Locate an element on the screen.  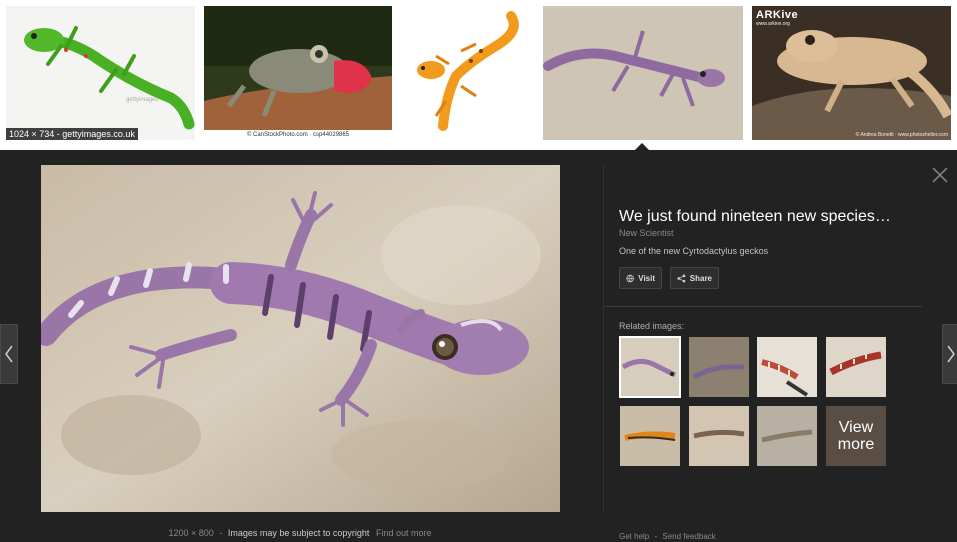
related-banded-gecko-image is located at coordinates (787, 367).